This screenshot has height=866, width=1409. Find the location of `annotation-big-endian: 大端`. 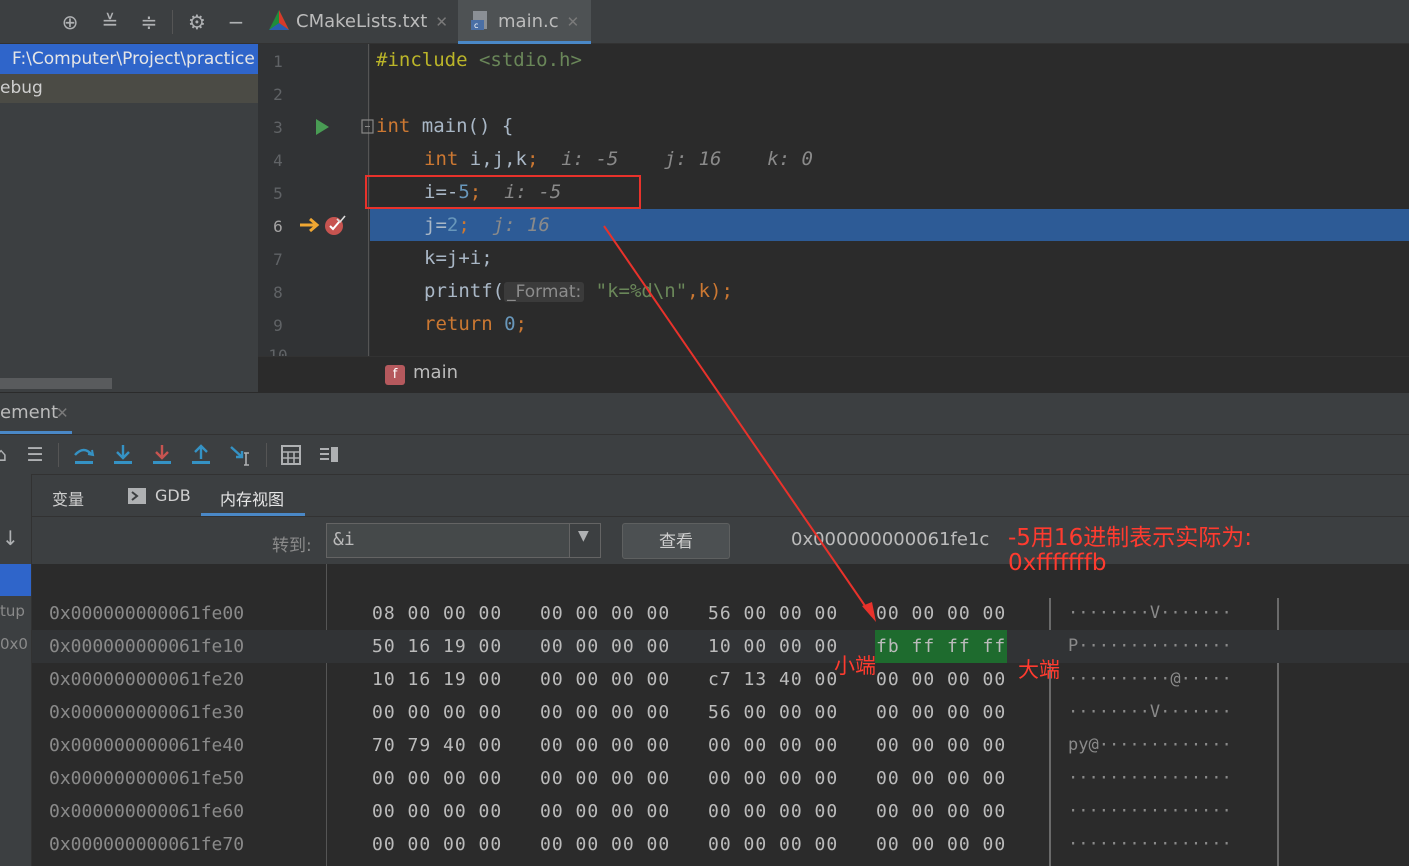

annotation-big-endian: 大端 is located at coordinates (1039, 670).